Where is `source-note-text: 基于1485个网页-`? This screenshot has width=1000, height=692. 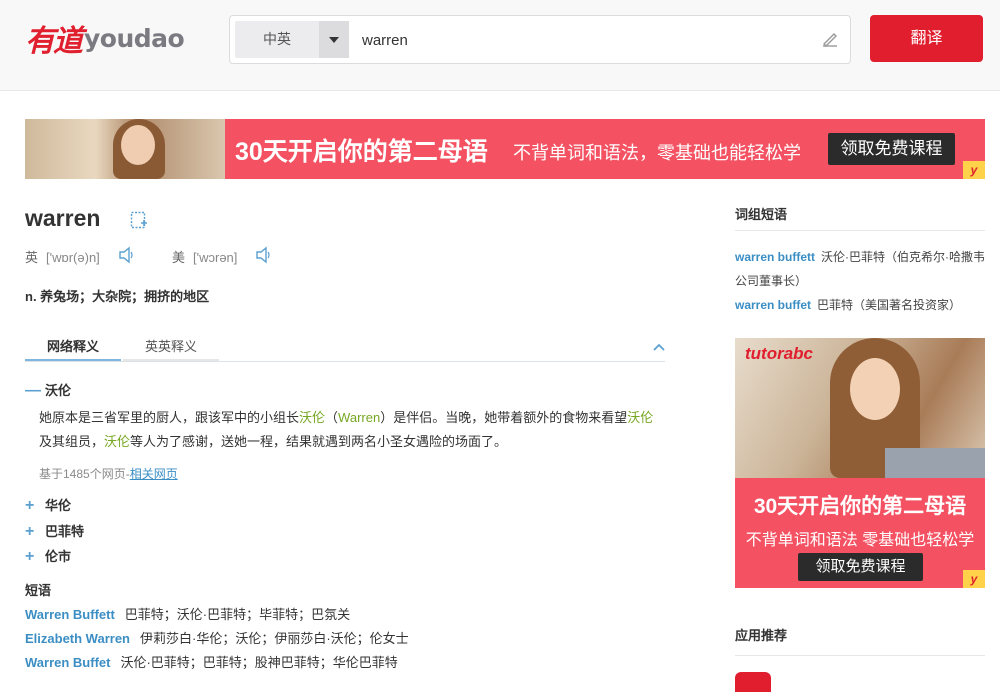
source-note-text: 基于1485个网页- is located at coordinates (84, 474).